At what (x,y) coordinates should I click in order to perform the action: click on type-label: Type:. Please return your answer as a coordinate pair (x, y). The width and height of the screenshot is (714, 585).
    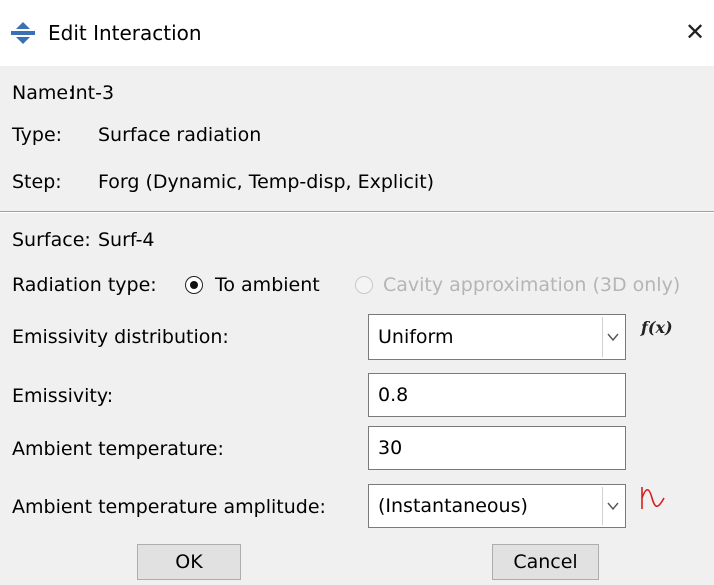
    Looking at the image, I should click on (37, 135).